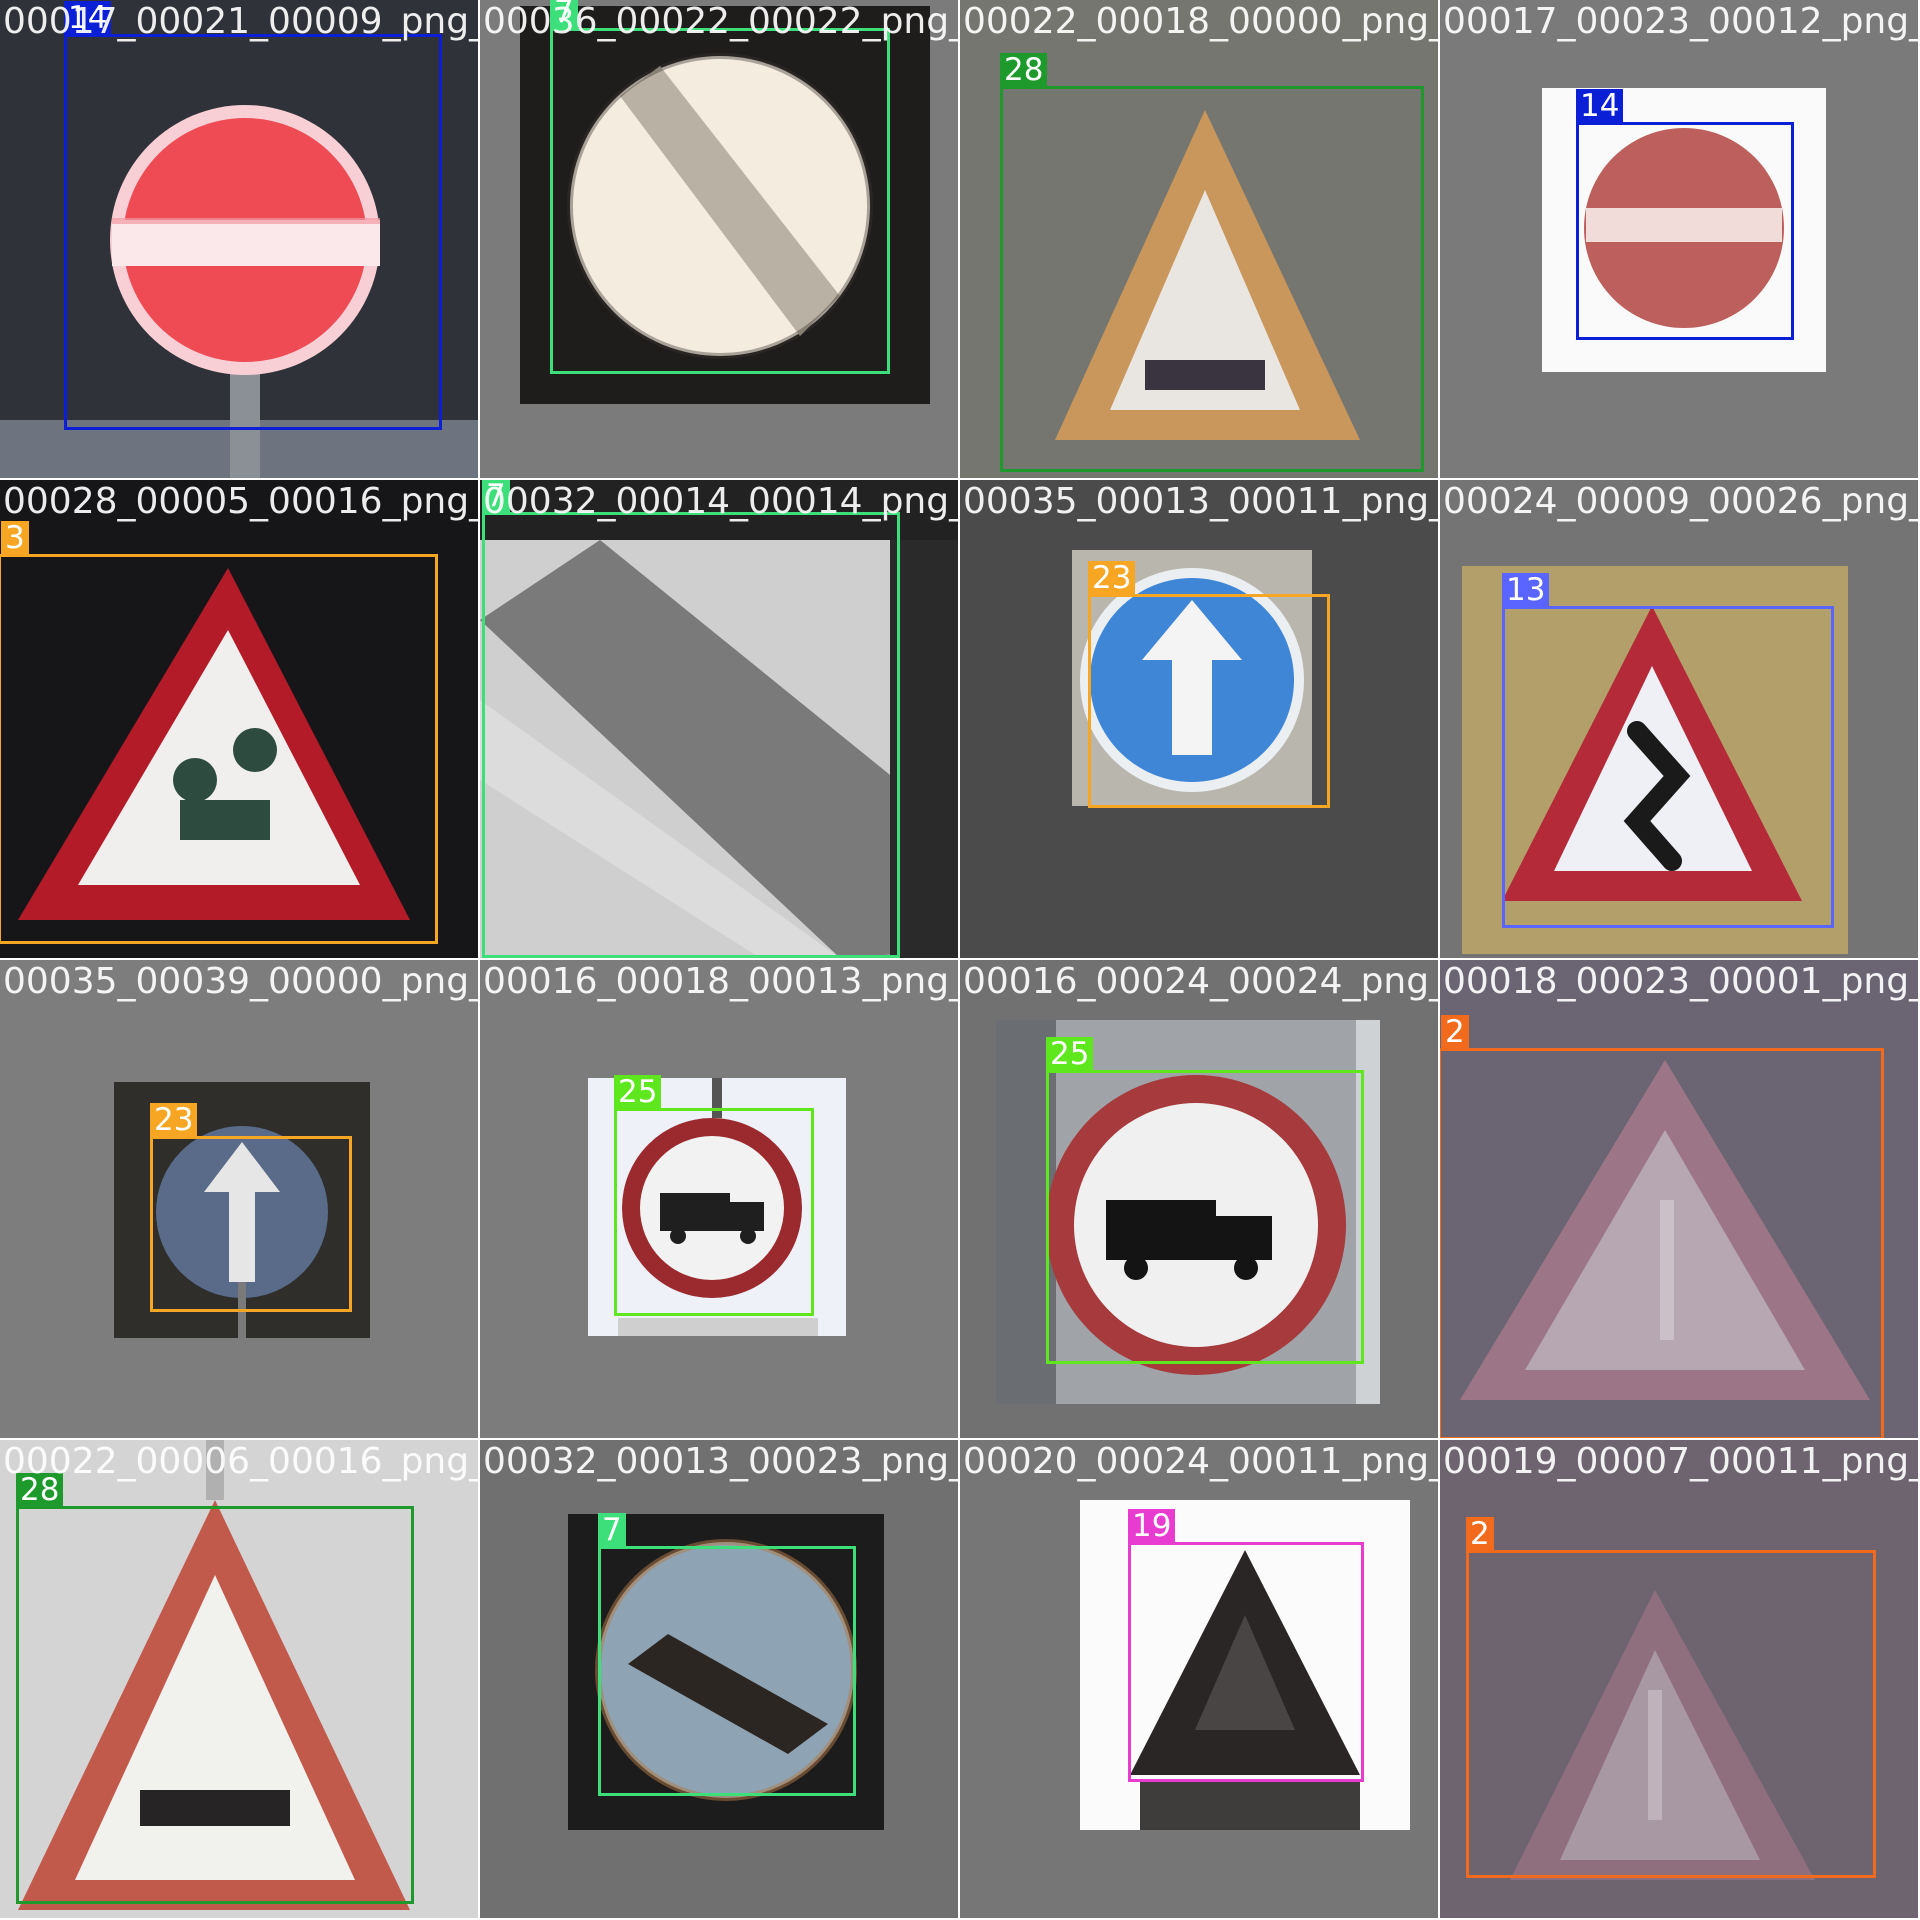 This screenshot has width=1920, height=1920. I want to click on image-tile: 7 00032_00014_00014_png_jpg, so click(719, 719).